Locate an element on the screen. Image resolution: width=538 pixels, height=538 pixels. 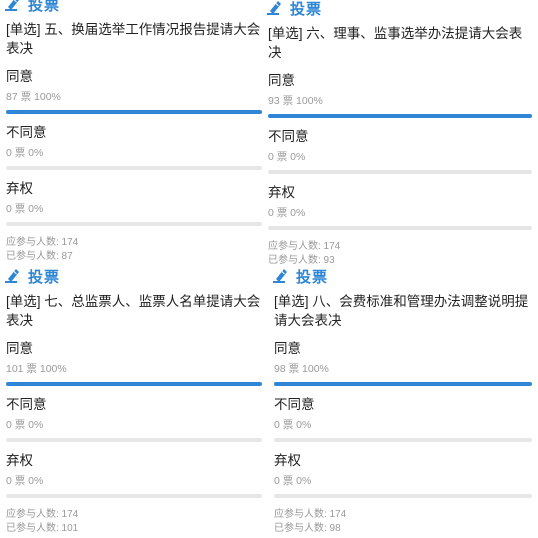
option-agree: 同意 98 票 100% is located at coordinates (403, 363).